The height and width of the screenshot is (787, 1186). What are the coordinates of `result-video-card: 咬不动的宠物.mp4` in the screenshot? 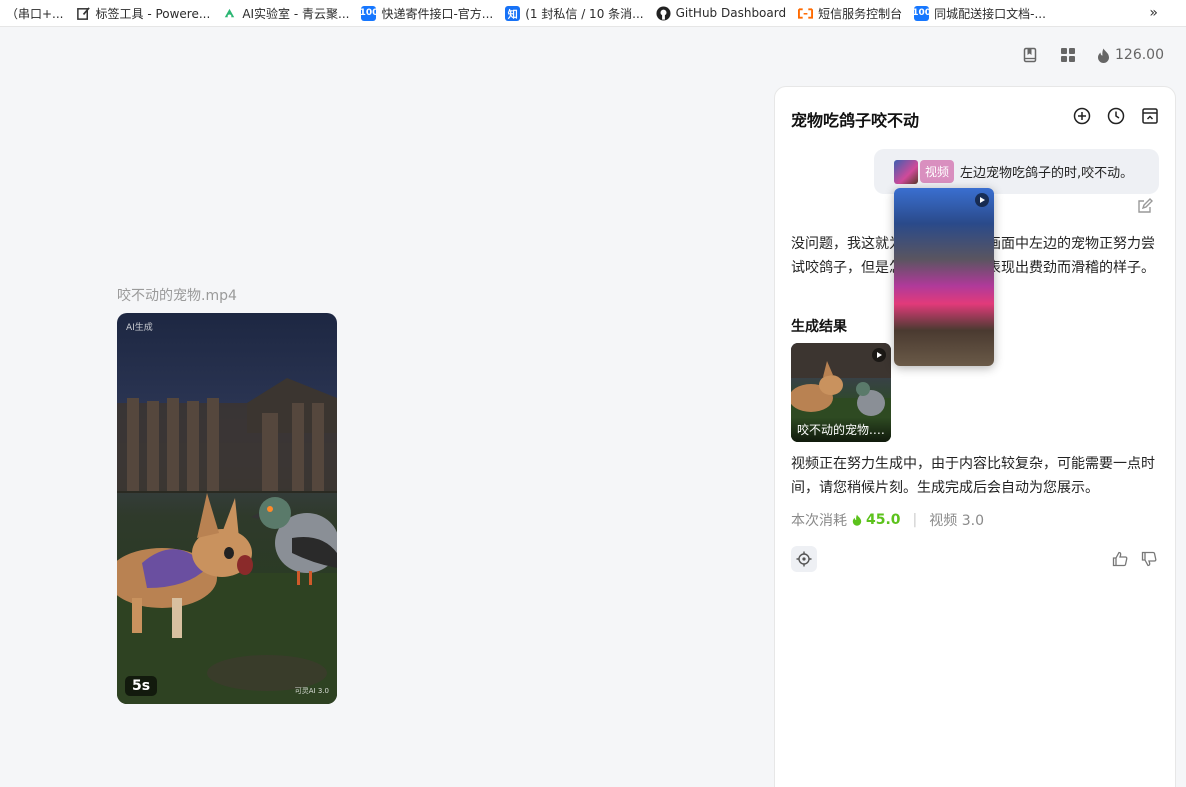 It's located at (841, 392).